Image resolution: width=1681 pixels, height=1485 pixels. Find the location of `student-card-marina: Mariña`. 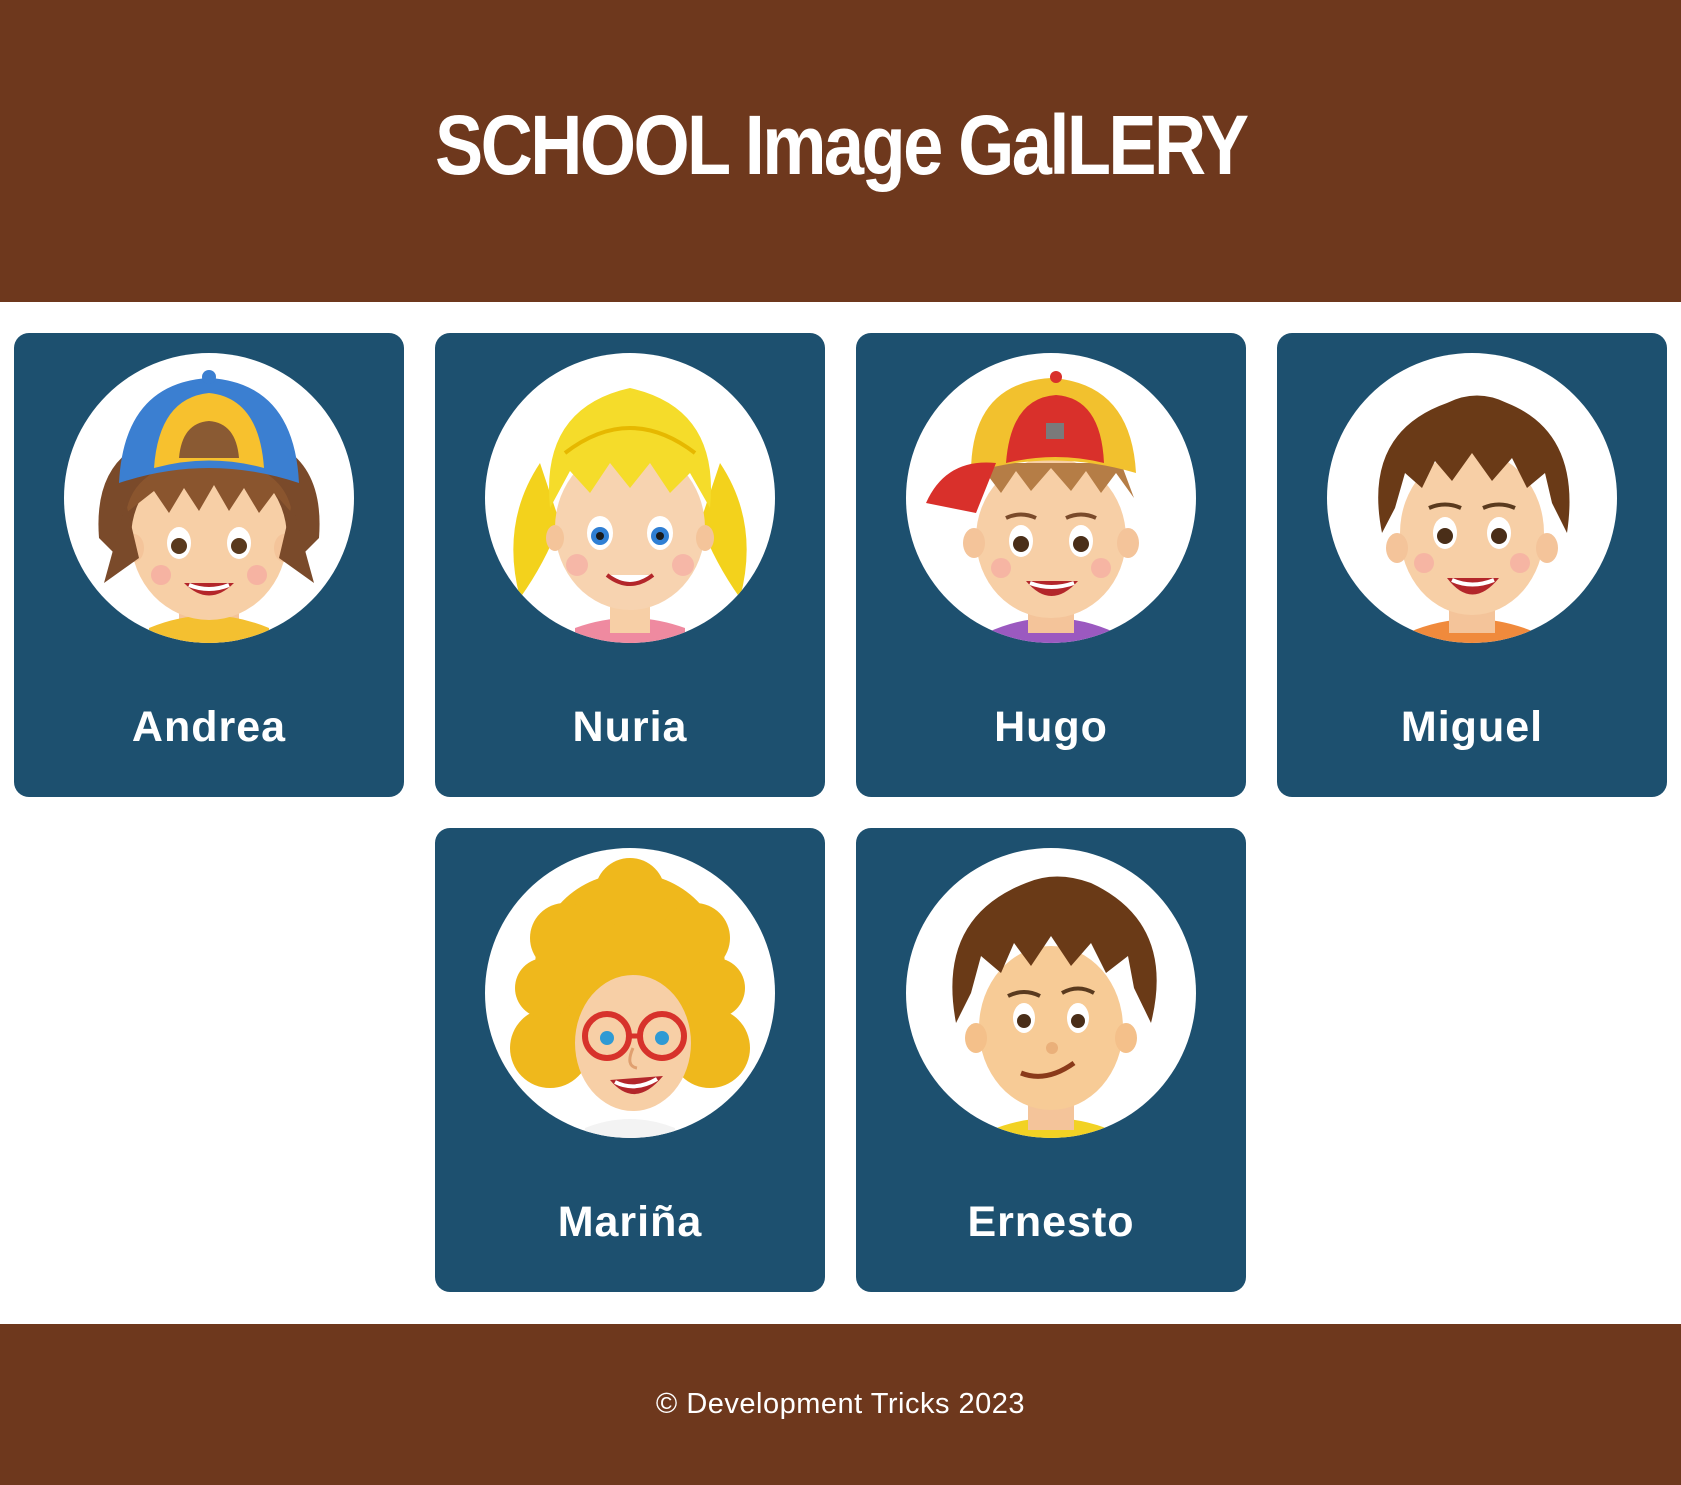

student-card-marina: Mariña is located at coordinates (630, 1060).